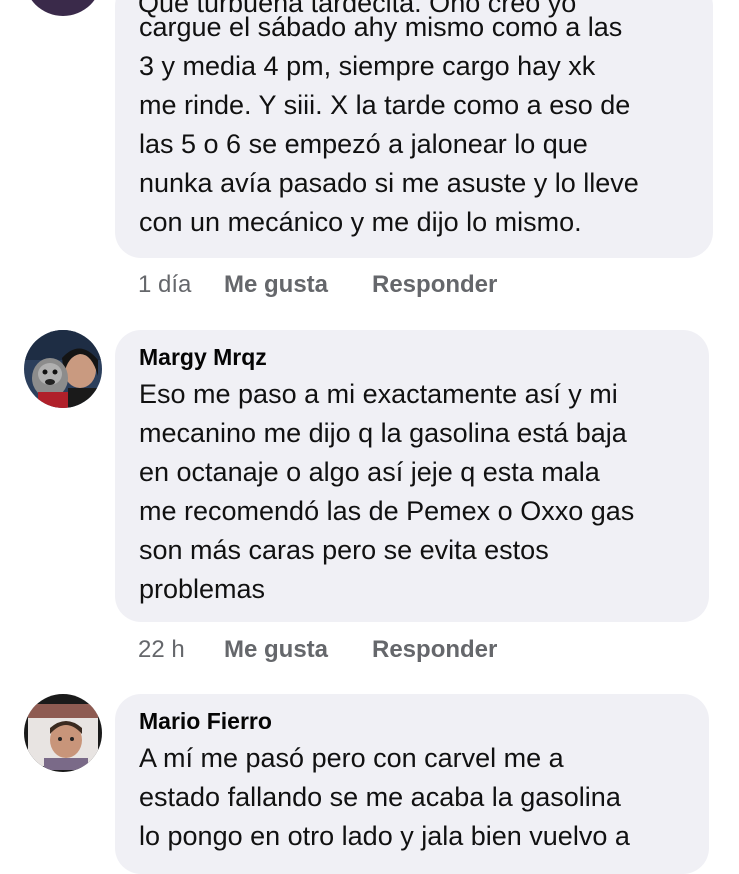 This screenshot has width=739, height=874. I want to click on comment-author: Mario Fierro, so click(412, 721).